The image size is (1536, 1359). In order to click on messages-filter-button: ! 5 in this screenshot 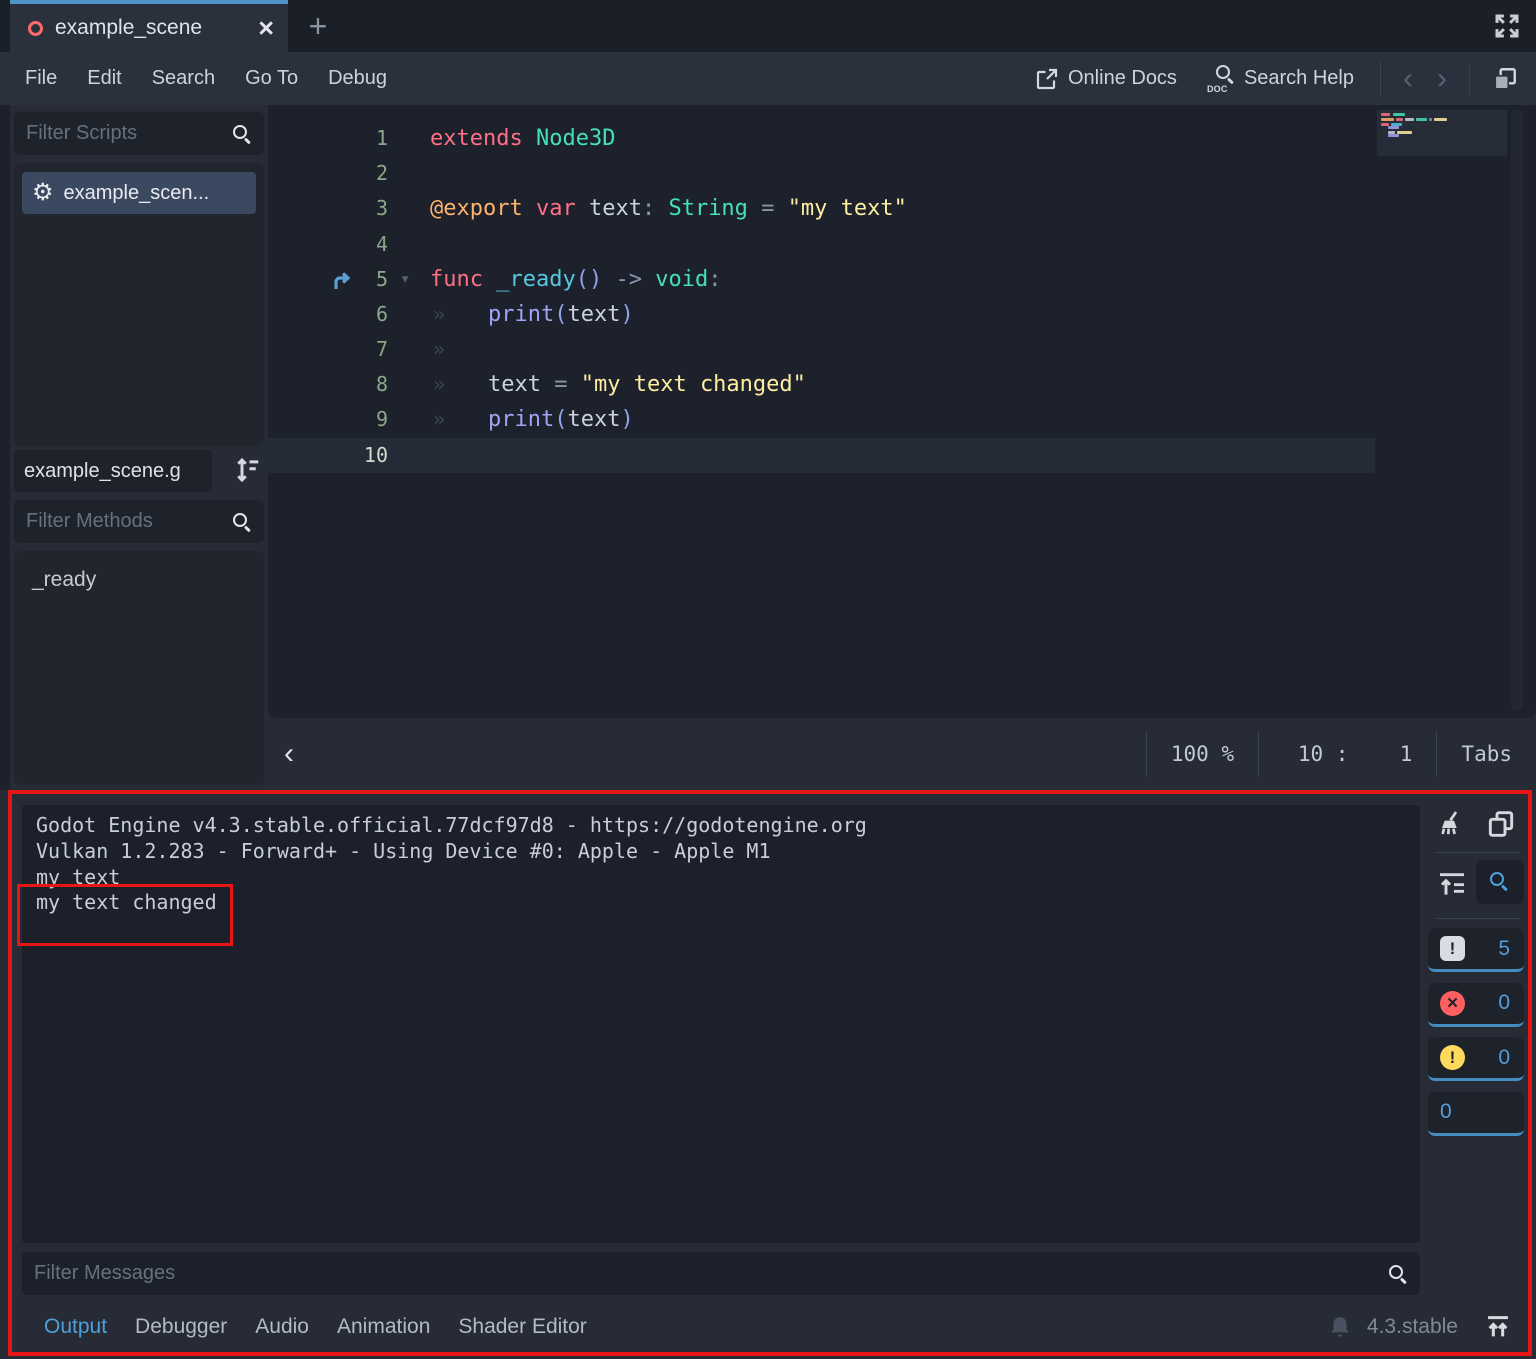, I will do `click(1476, 950)`.